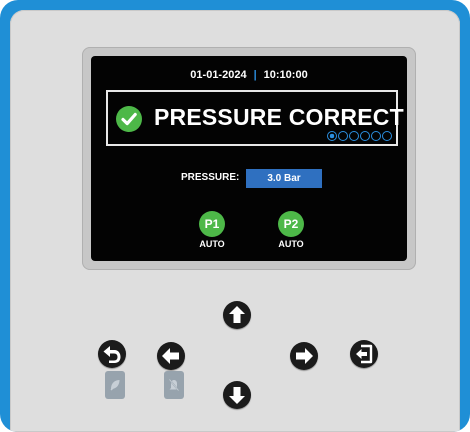 Image resolution: width=470 pixels, height=432 pixels. I want to click on down-key, so click(237, 395).